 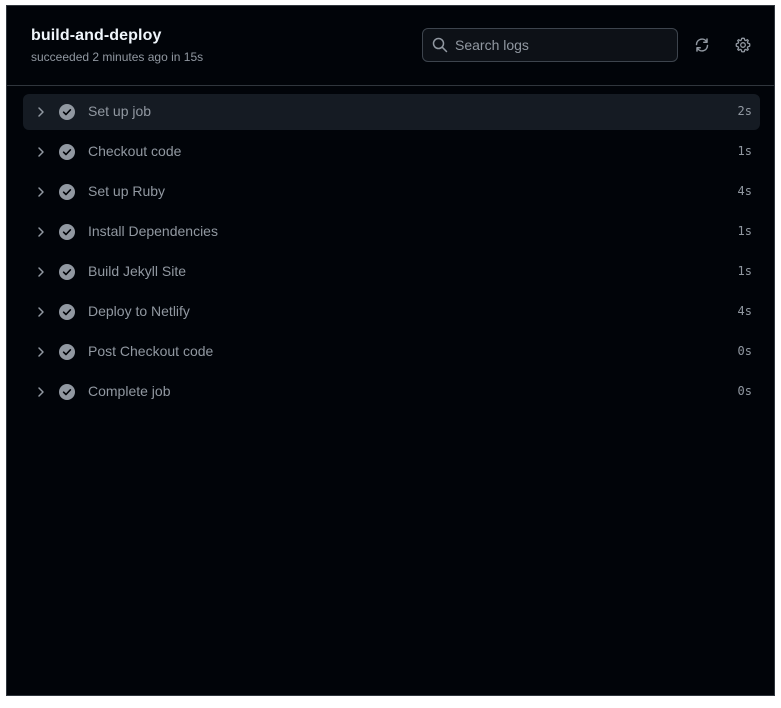 I want to click on job-title: build-and-deploy, so click(x=96, y=35).